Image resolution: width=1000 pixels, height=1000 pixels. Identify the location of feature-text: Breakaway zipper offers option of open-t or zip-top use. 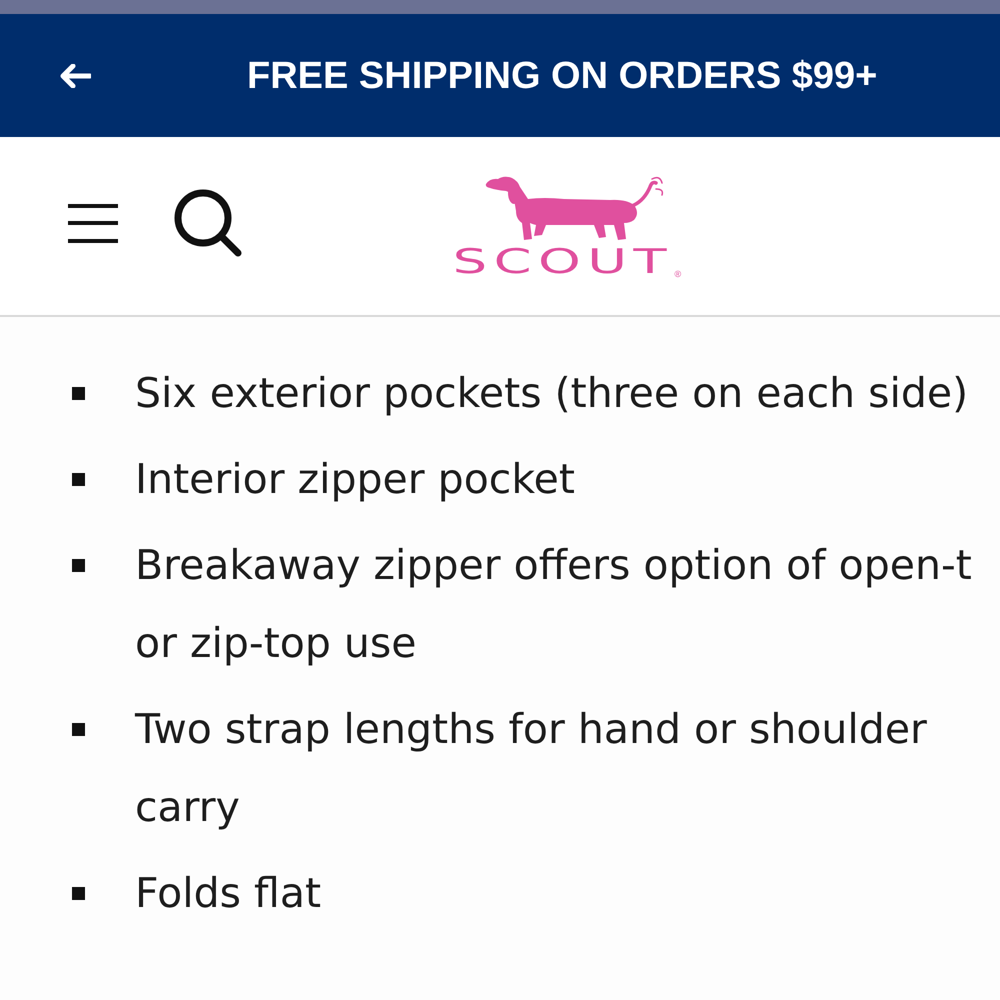
(553, 604).